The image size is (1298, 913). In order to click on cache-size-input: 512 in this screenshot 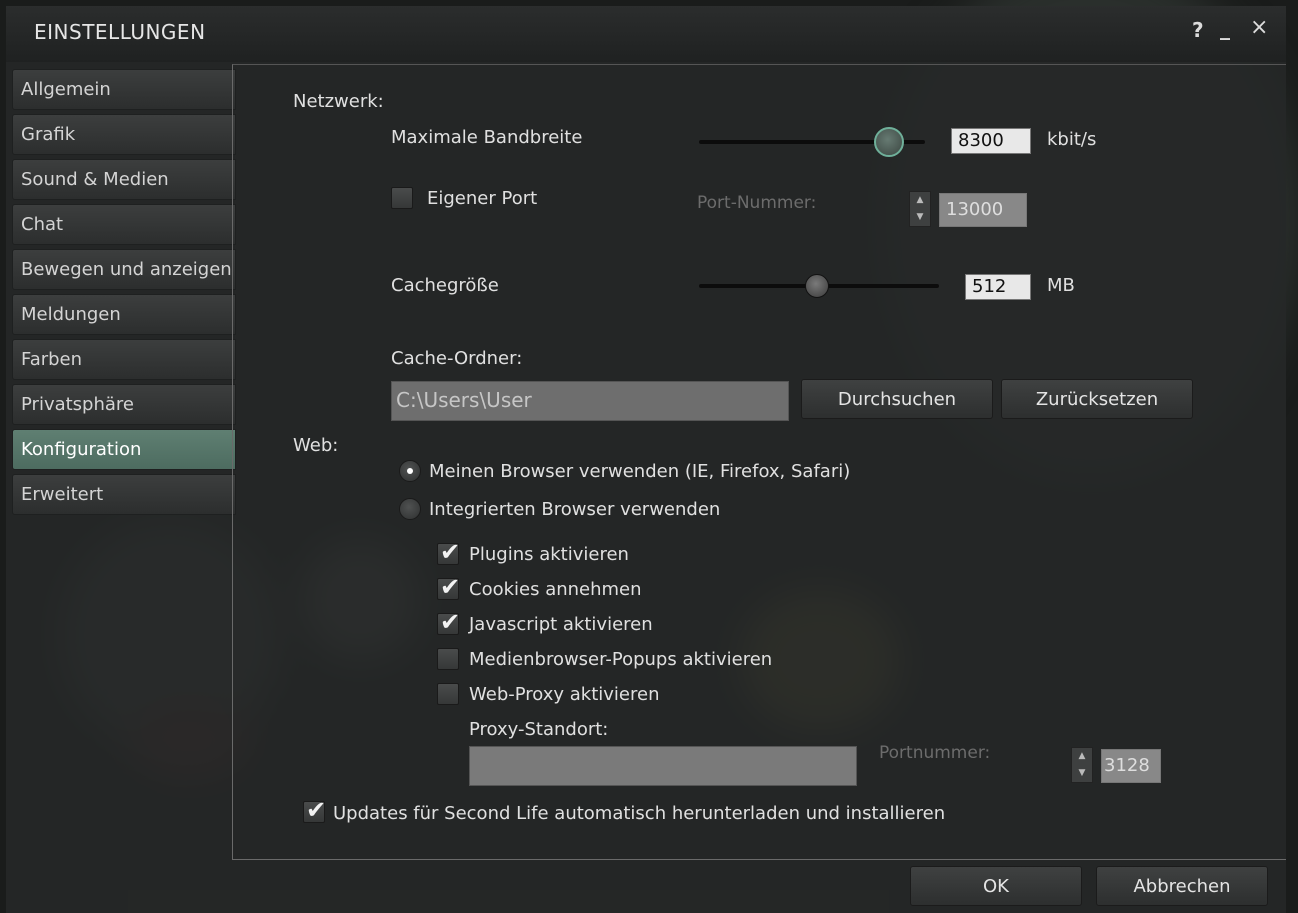, I will do `click(998, 287)`.